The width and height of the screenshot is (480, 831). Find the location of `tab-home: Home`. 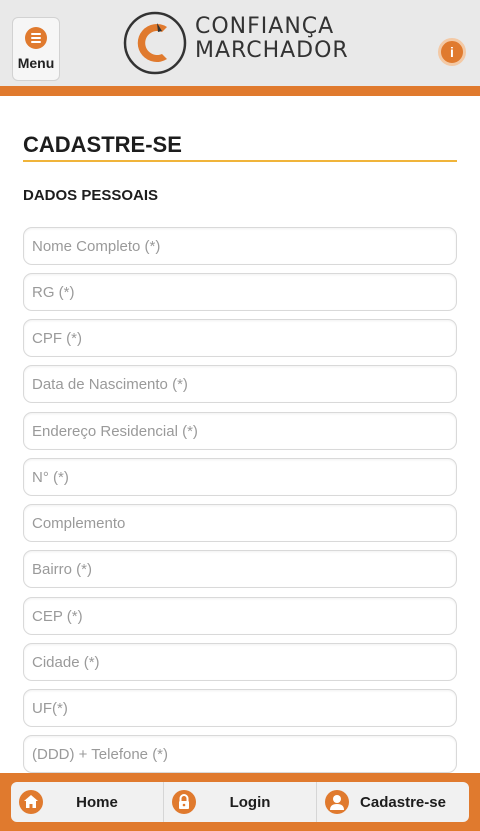

tab-home: Home is located at coordinates (87, 802).